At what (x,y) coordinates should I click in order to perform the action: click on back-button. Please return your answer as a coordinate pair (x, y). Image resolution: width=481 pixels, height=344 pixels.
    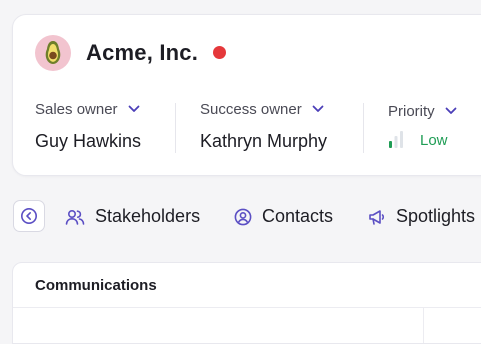
    Looking at the image, I should click on (29, 216).